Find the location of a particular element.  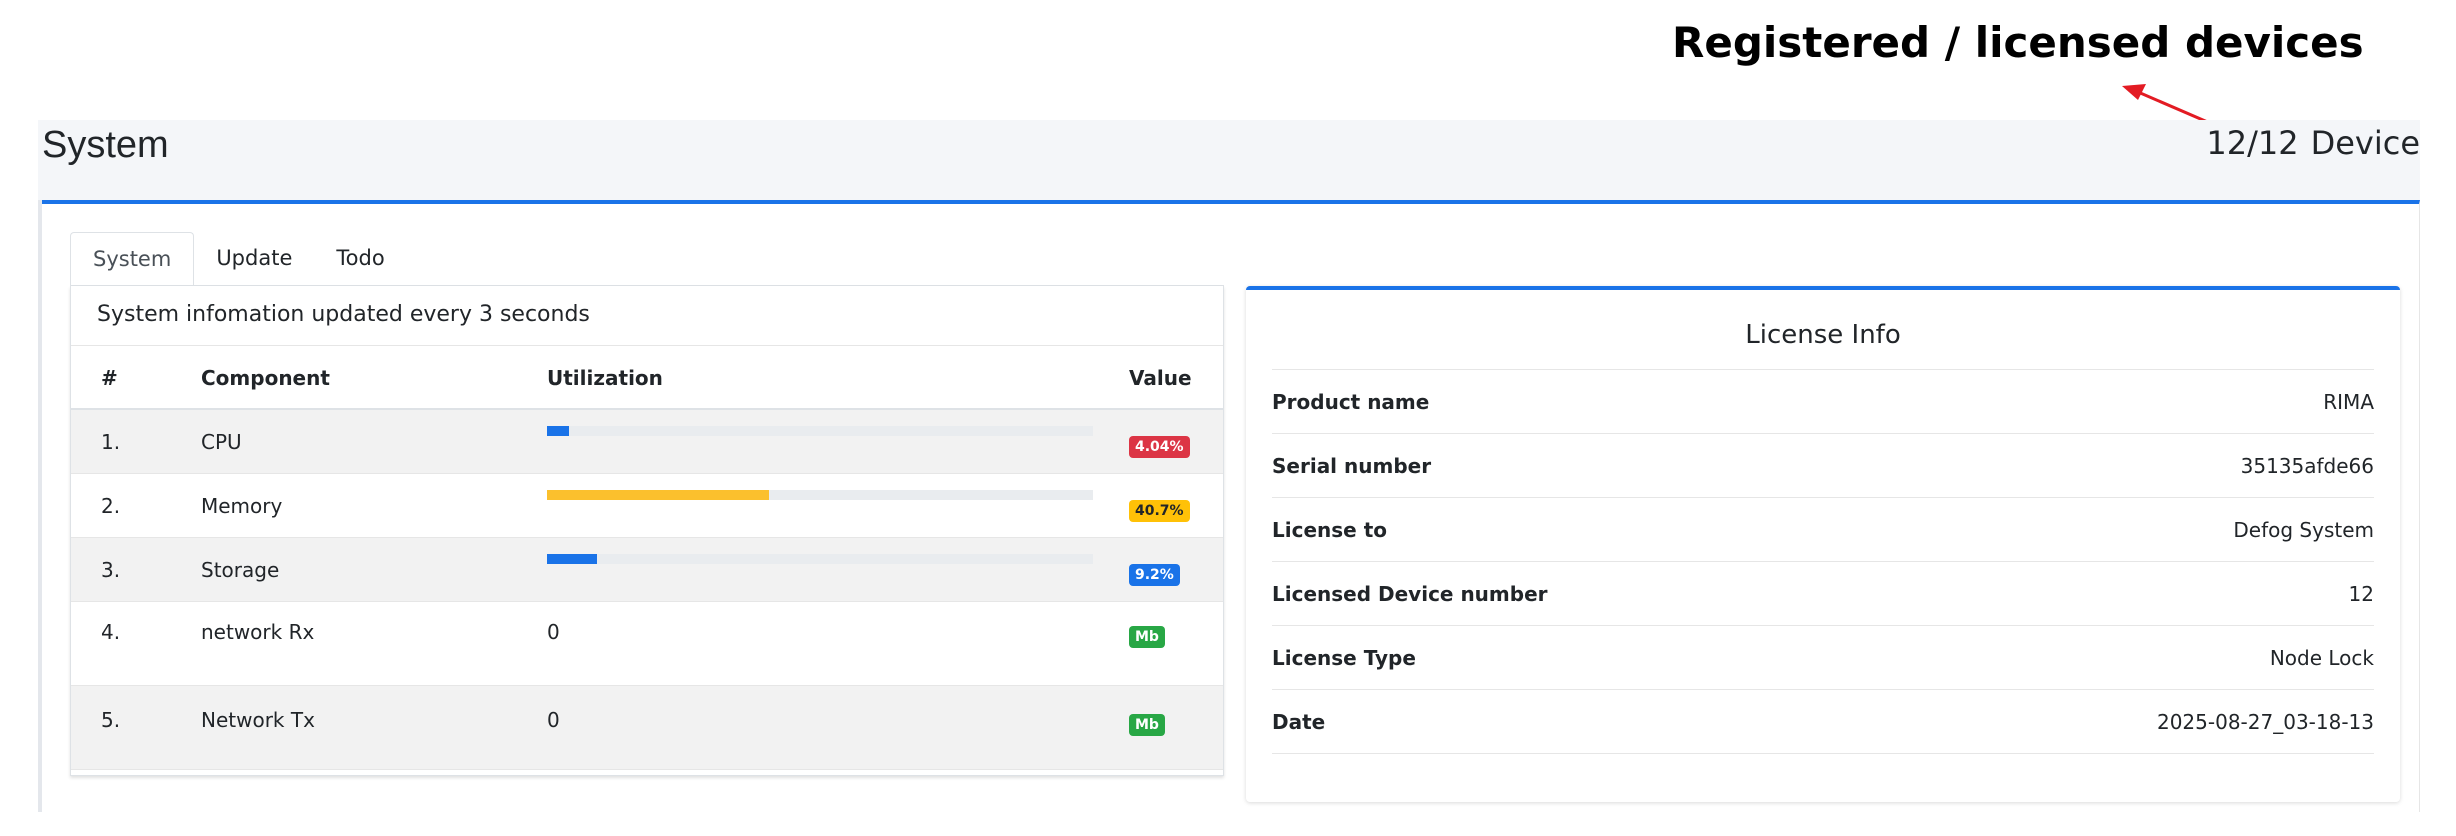

license-label: Licensed Device number is located at coordinates (1410, 594).